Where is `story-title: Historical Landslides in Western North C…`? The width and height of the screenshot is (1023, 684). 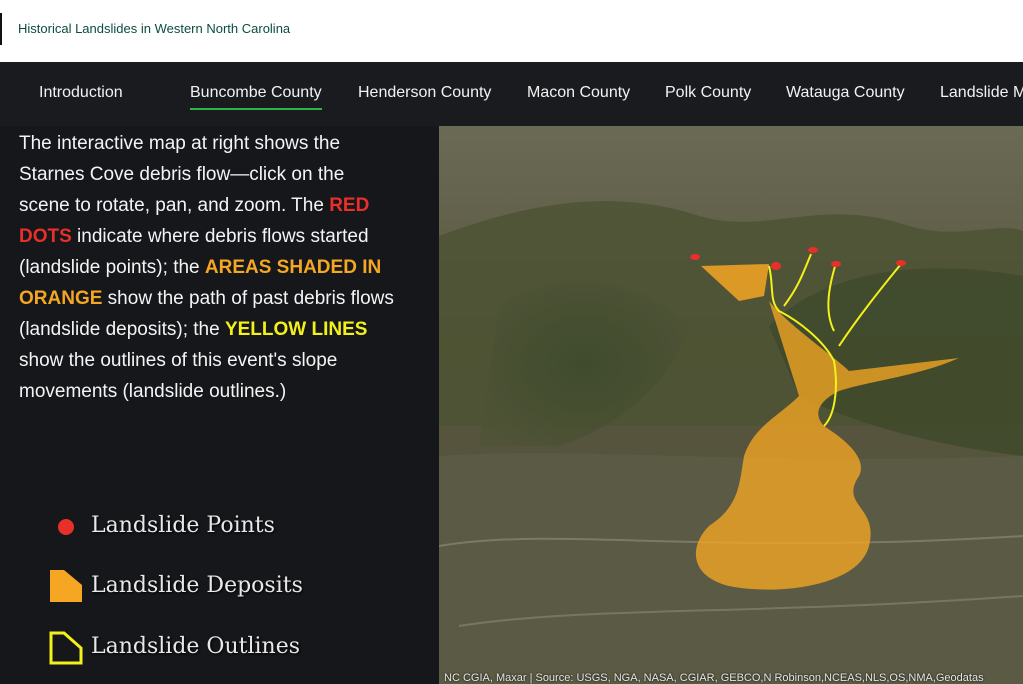 story-title: Historical Landslides in Western North C… is located at coordinates (154, 28).